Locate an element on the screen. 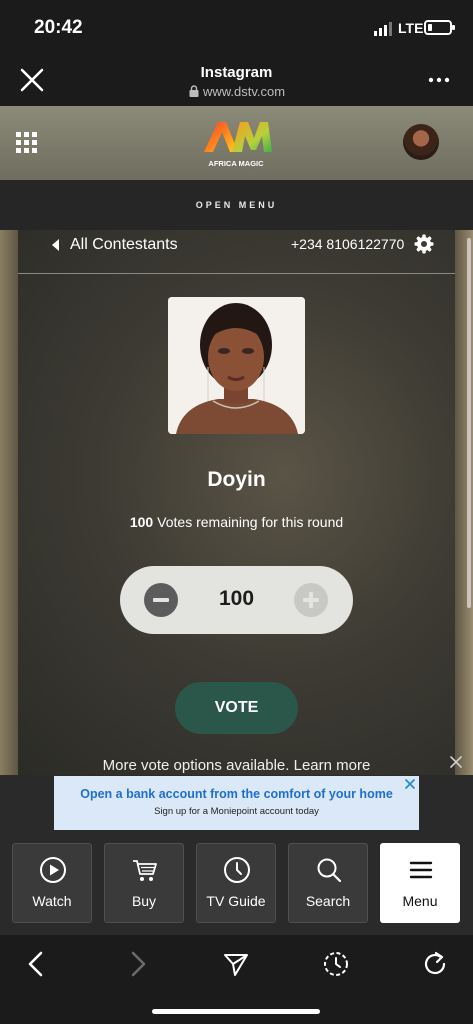  nav-label: TV Guide is located at coordinates (236, 901).